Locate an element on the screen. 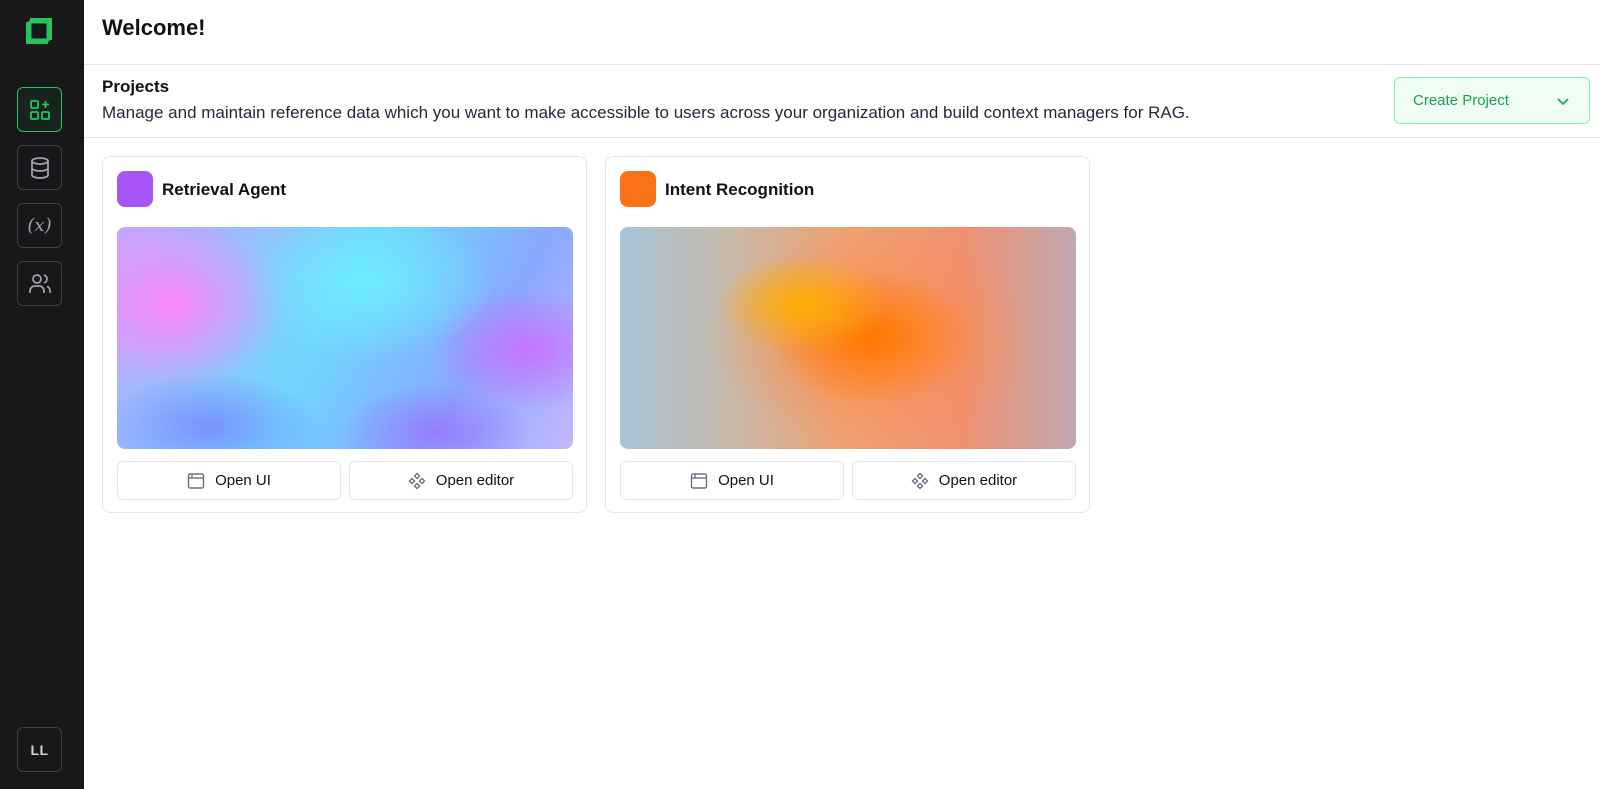  variable-icon: (x) is located at coordinates (39, 225).